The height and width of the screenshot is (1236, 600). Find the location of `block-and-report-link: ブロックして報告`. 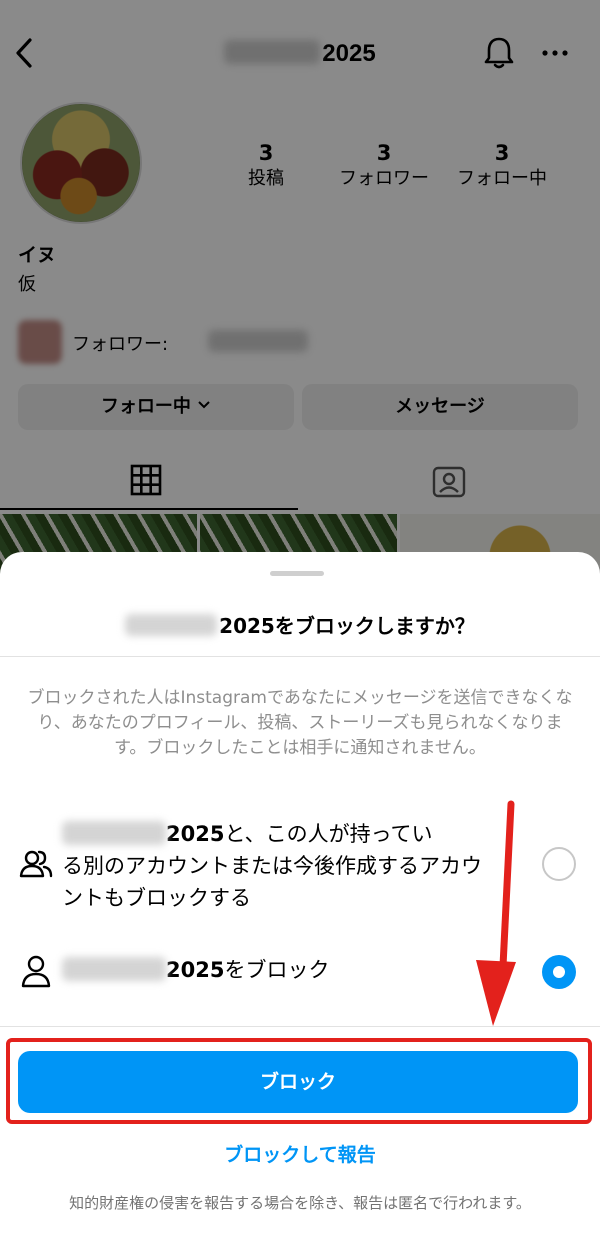

block-and-report-link: ブロックして報告 is located at coordinates (300, 1153).